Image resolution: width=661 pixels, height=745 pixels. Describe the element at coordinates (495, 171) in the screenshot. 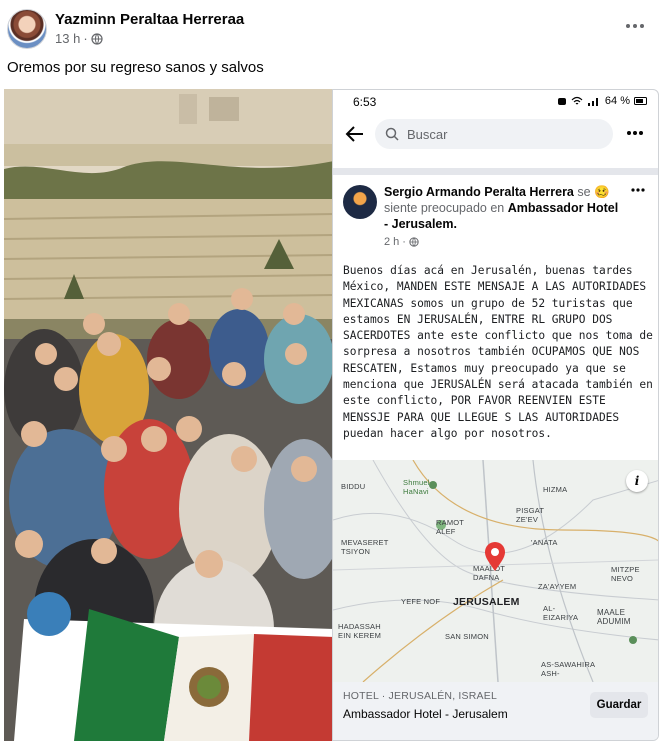

I see `feed-divider` at that location.